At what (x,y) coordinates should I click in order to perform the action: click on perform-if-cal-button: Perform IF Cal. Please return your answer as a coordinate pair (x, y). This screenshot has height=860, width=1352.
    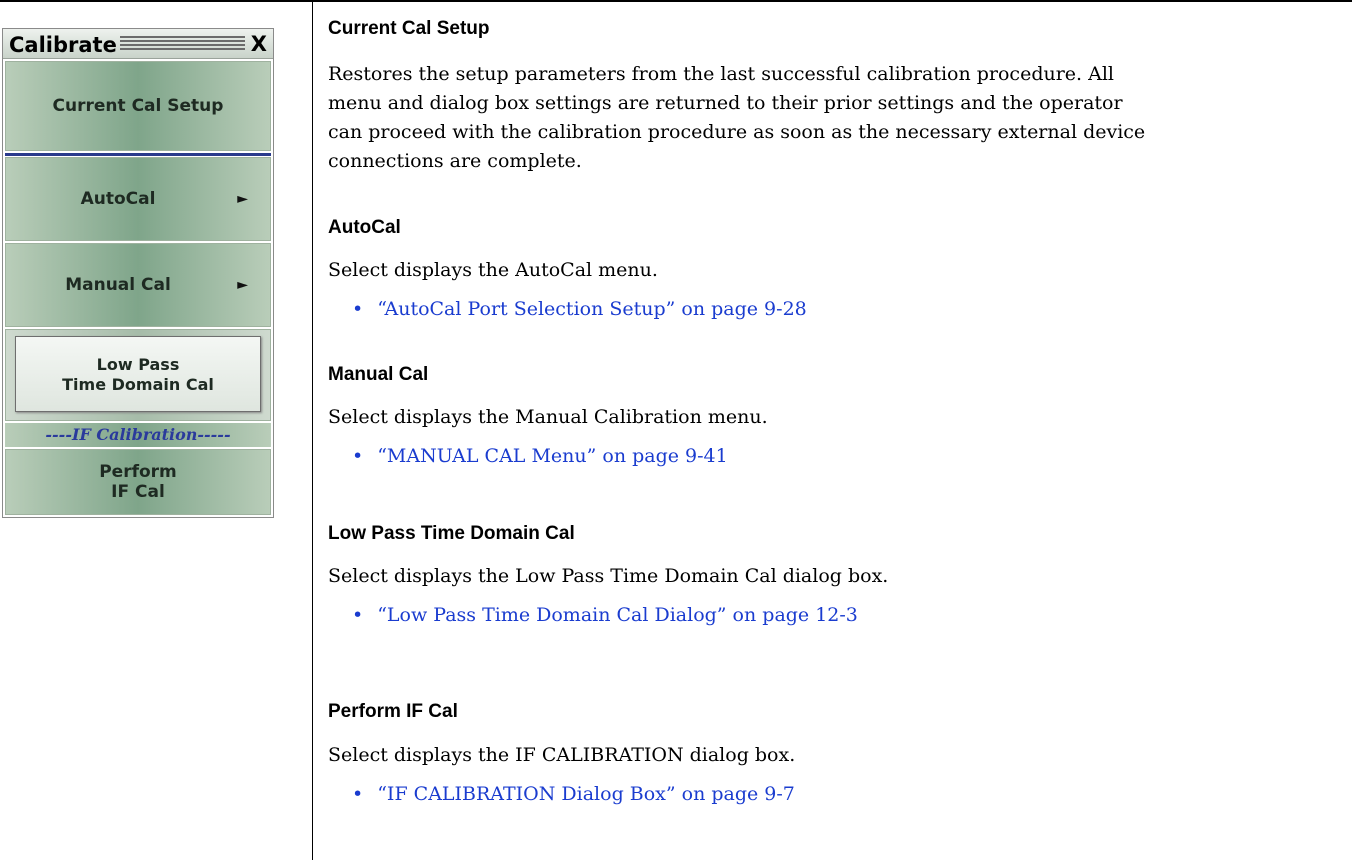
    Looking at the image, I should click on (138, 482).